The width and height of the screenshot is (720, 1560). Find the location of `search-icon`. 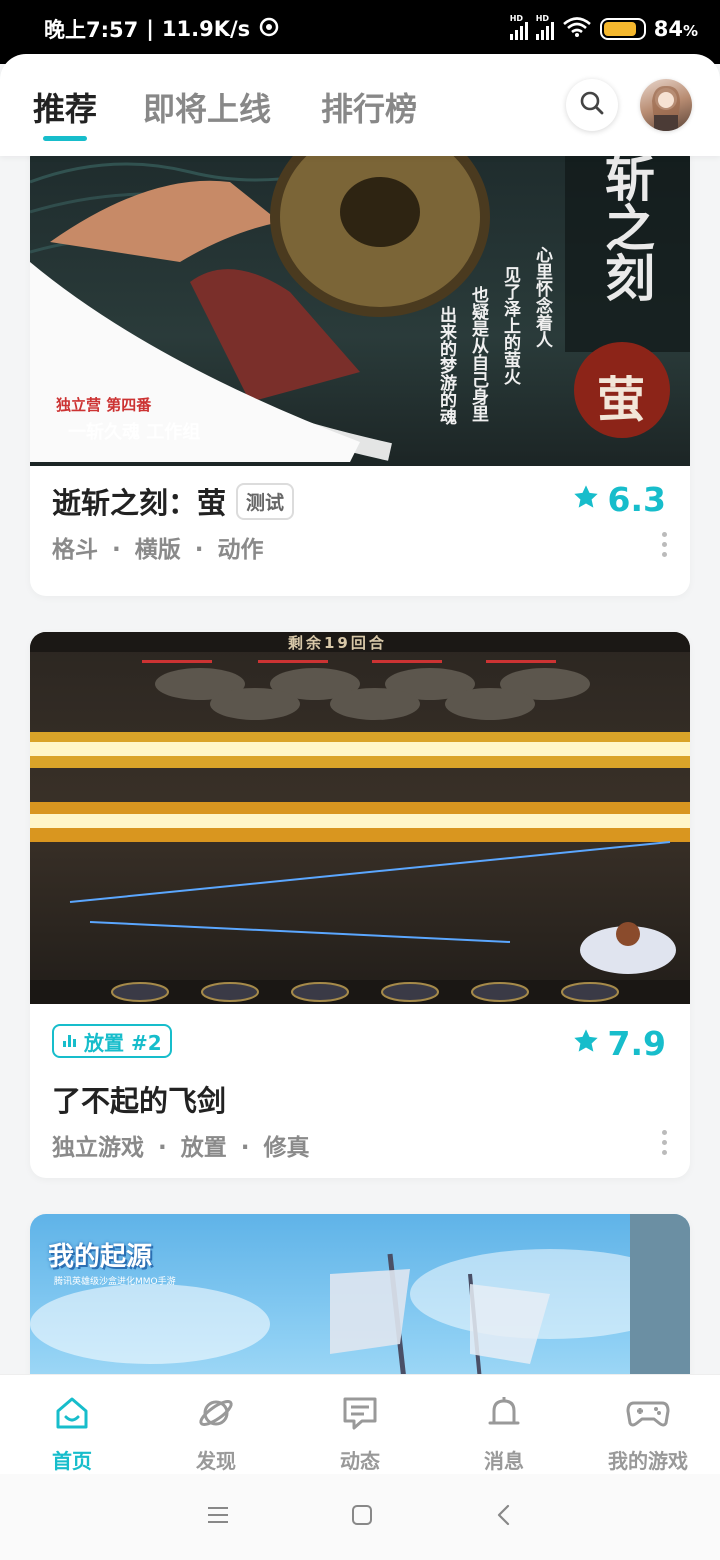

search-icon is located at coordinates (592, 105).